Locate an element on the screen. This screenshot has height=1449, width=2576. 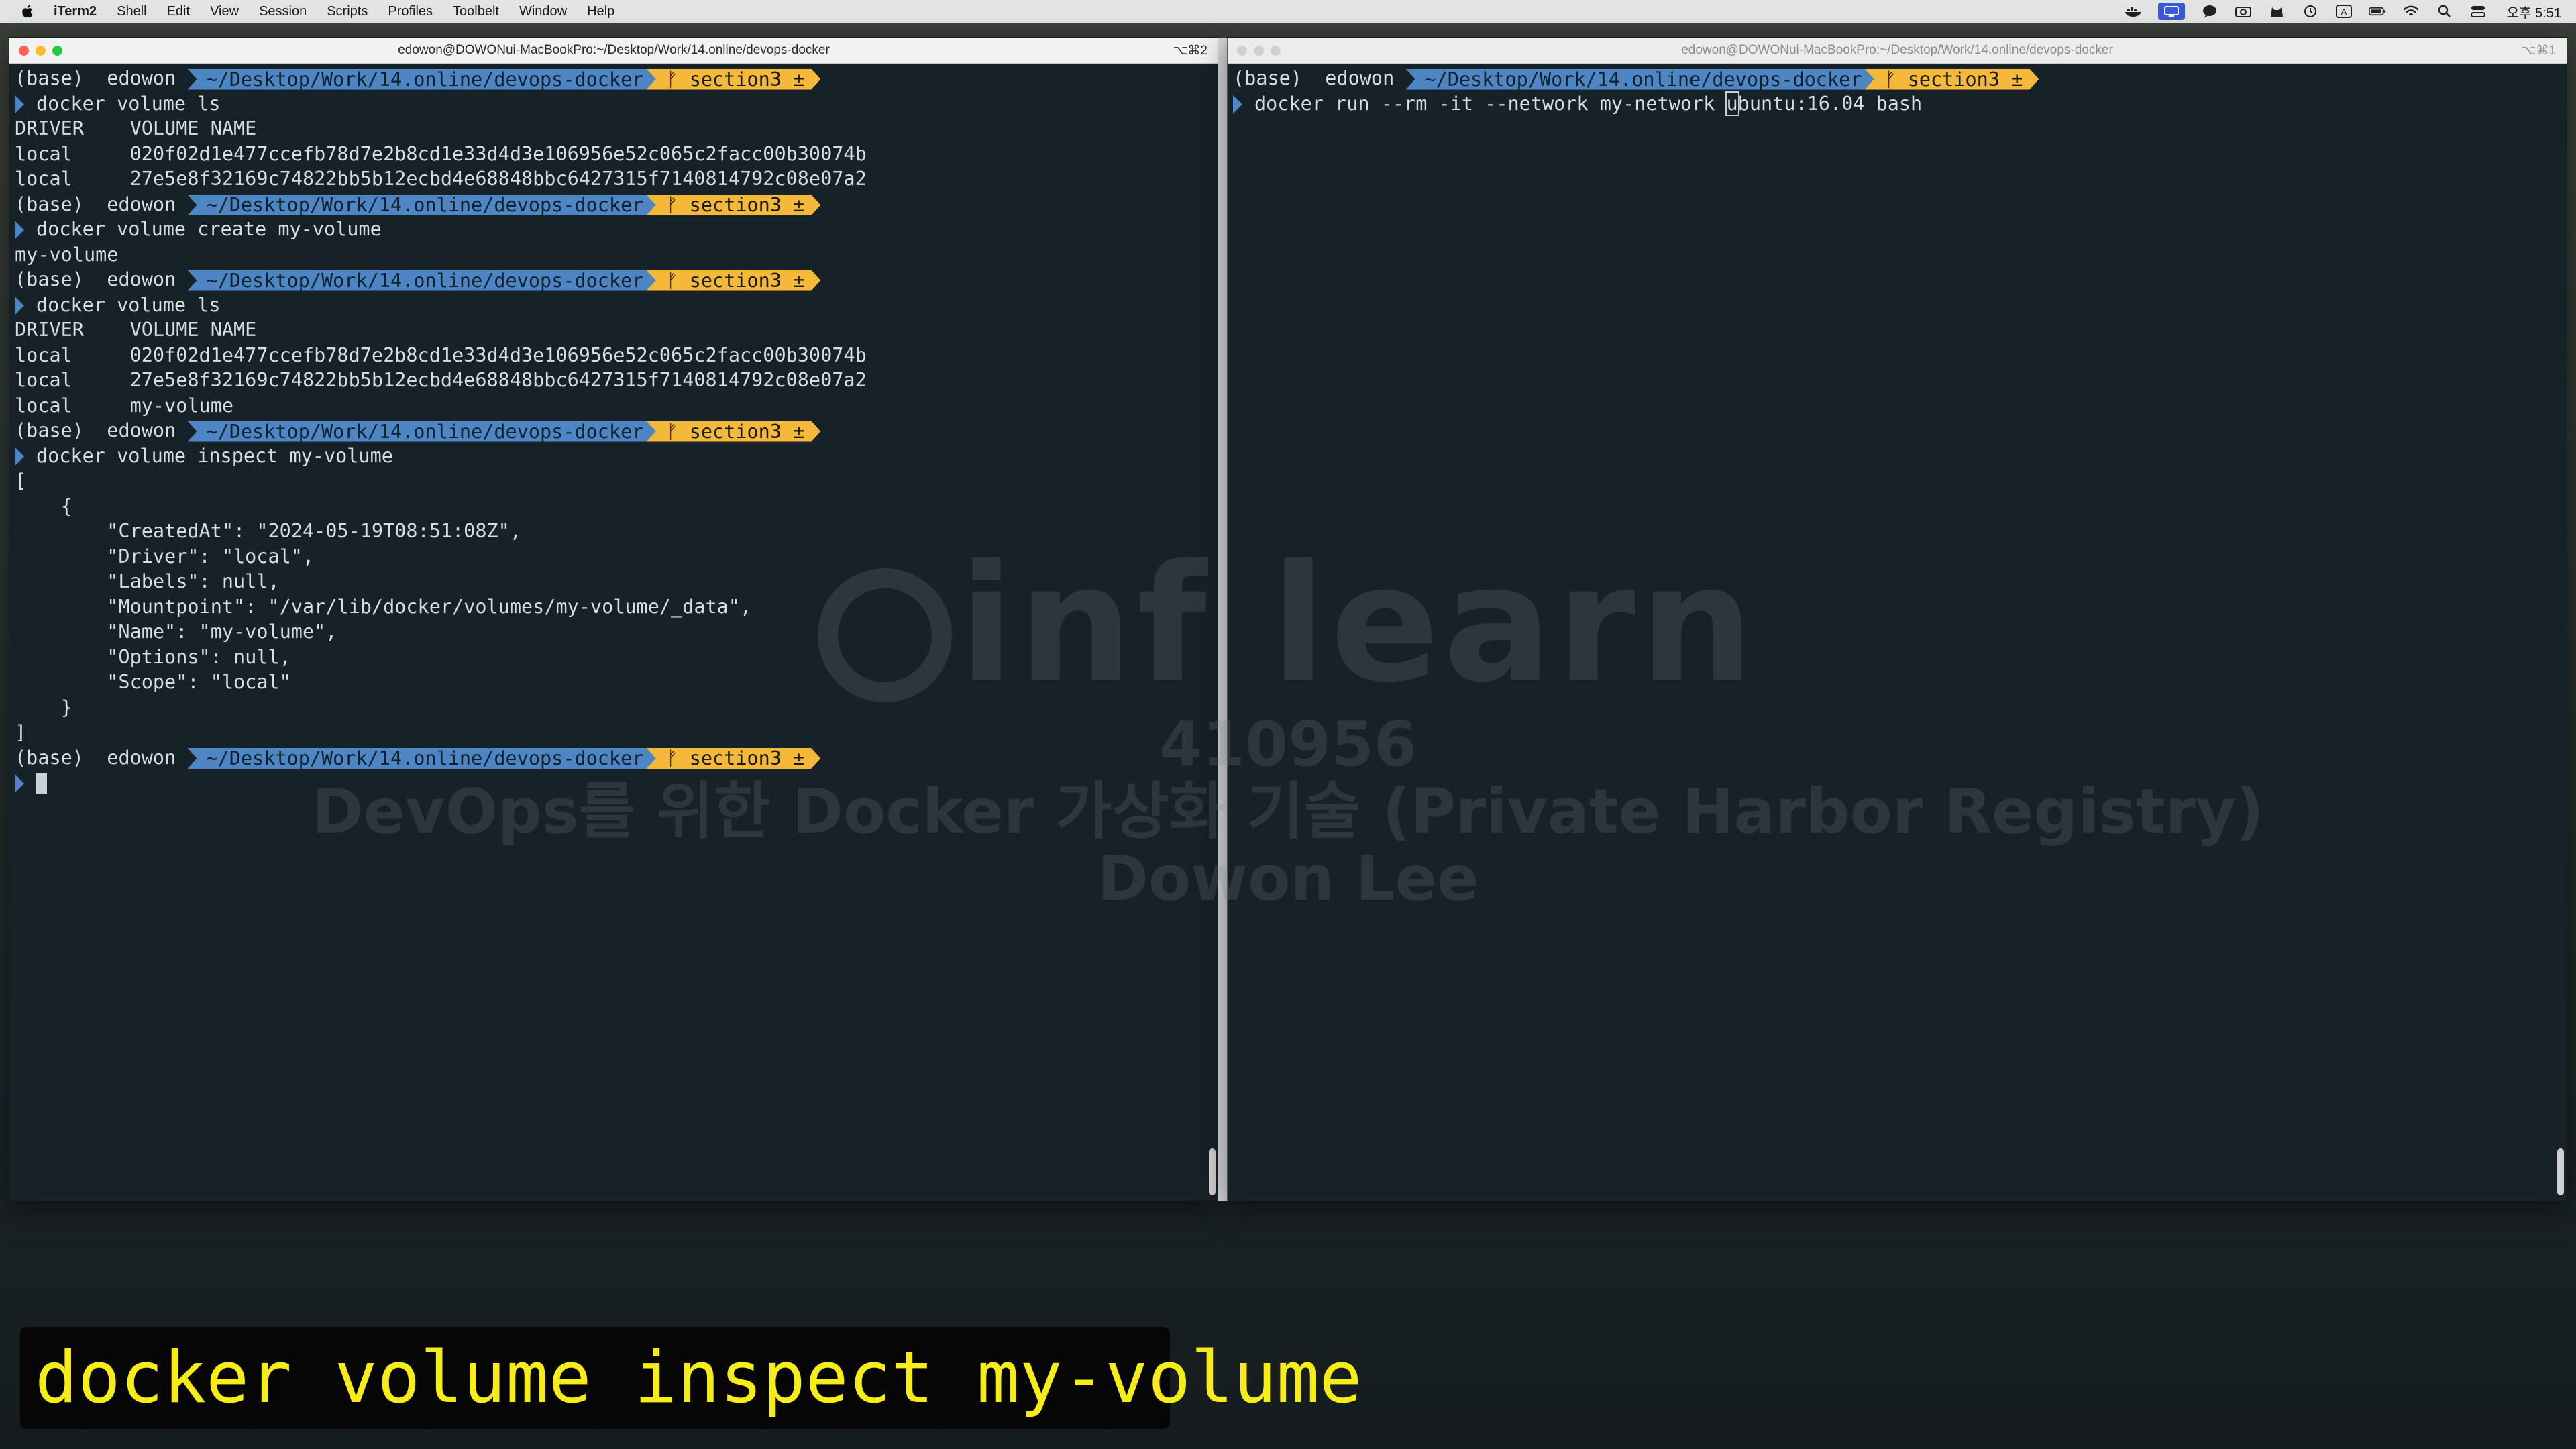
svg-text: A is located at coordinates (2344, 12).